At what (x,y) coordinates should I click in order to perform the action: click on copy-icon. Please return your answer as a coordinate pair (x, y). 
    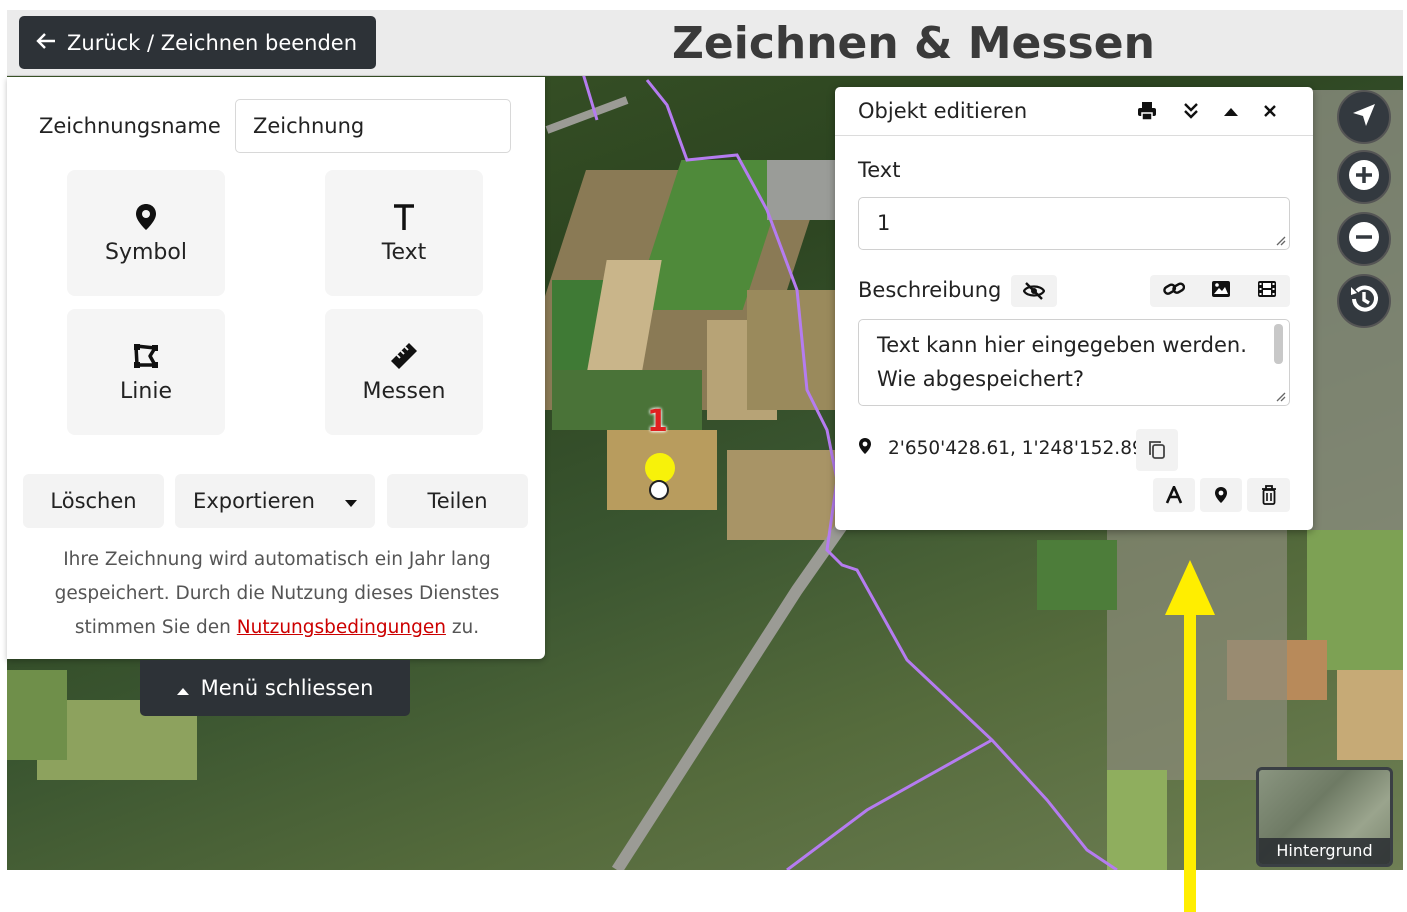
    Looking at the image, I should click on (1157, 450).